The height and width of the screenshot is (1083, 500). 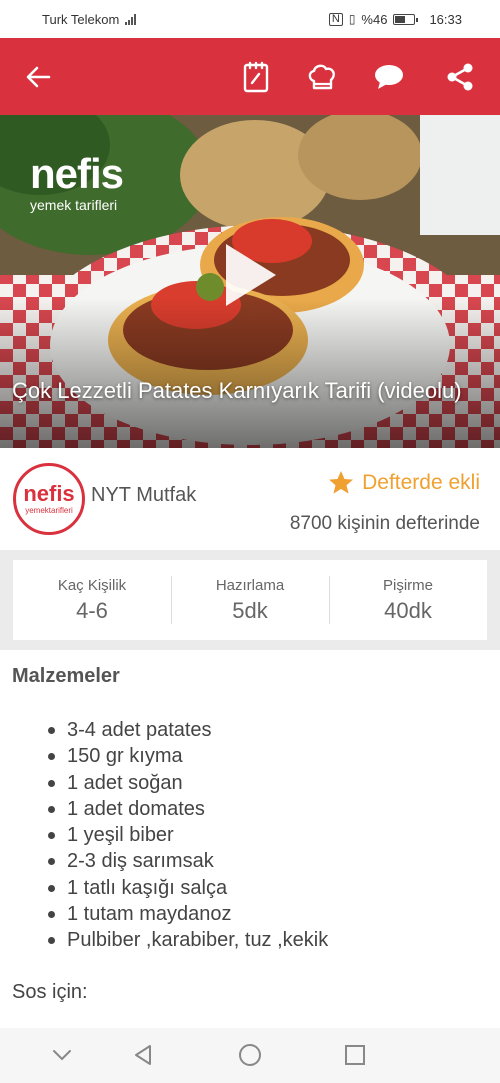 I want to click on chef-button, so click(x=322, y=77).